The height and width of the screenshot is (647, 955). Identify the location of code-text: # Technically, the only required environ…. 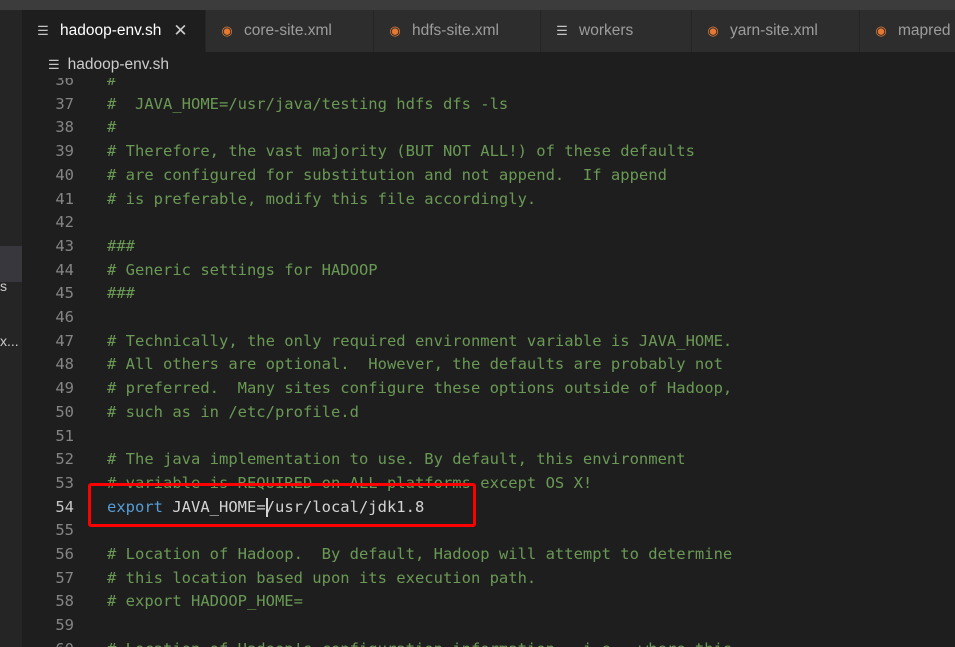
(419, 342).